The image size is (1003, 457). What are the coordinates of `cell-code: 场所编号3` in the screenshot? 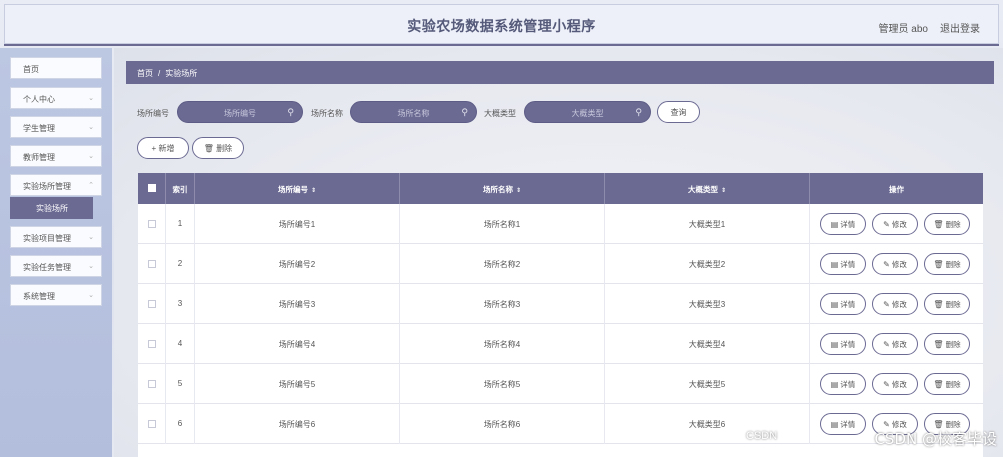 It's located at (297, 304).